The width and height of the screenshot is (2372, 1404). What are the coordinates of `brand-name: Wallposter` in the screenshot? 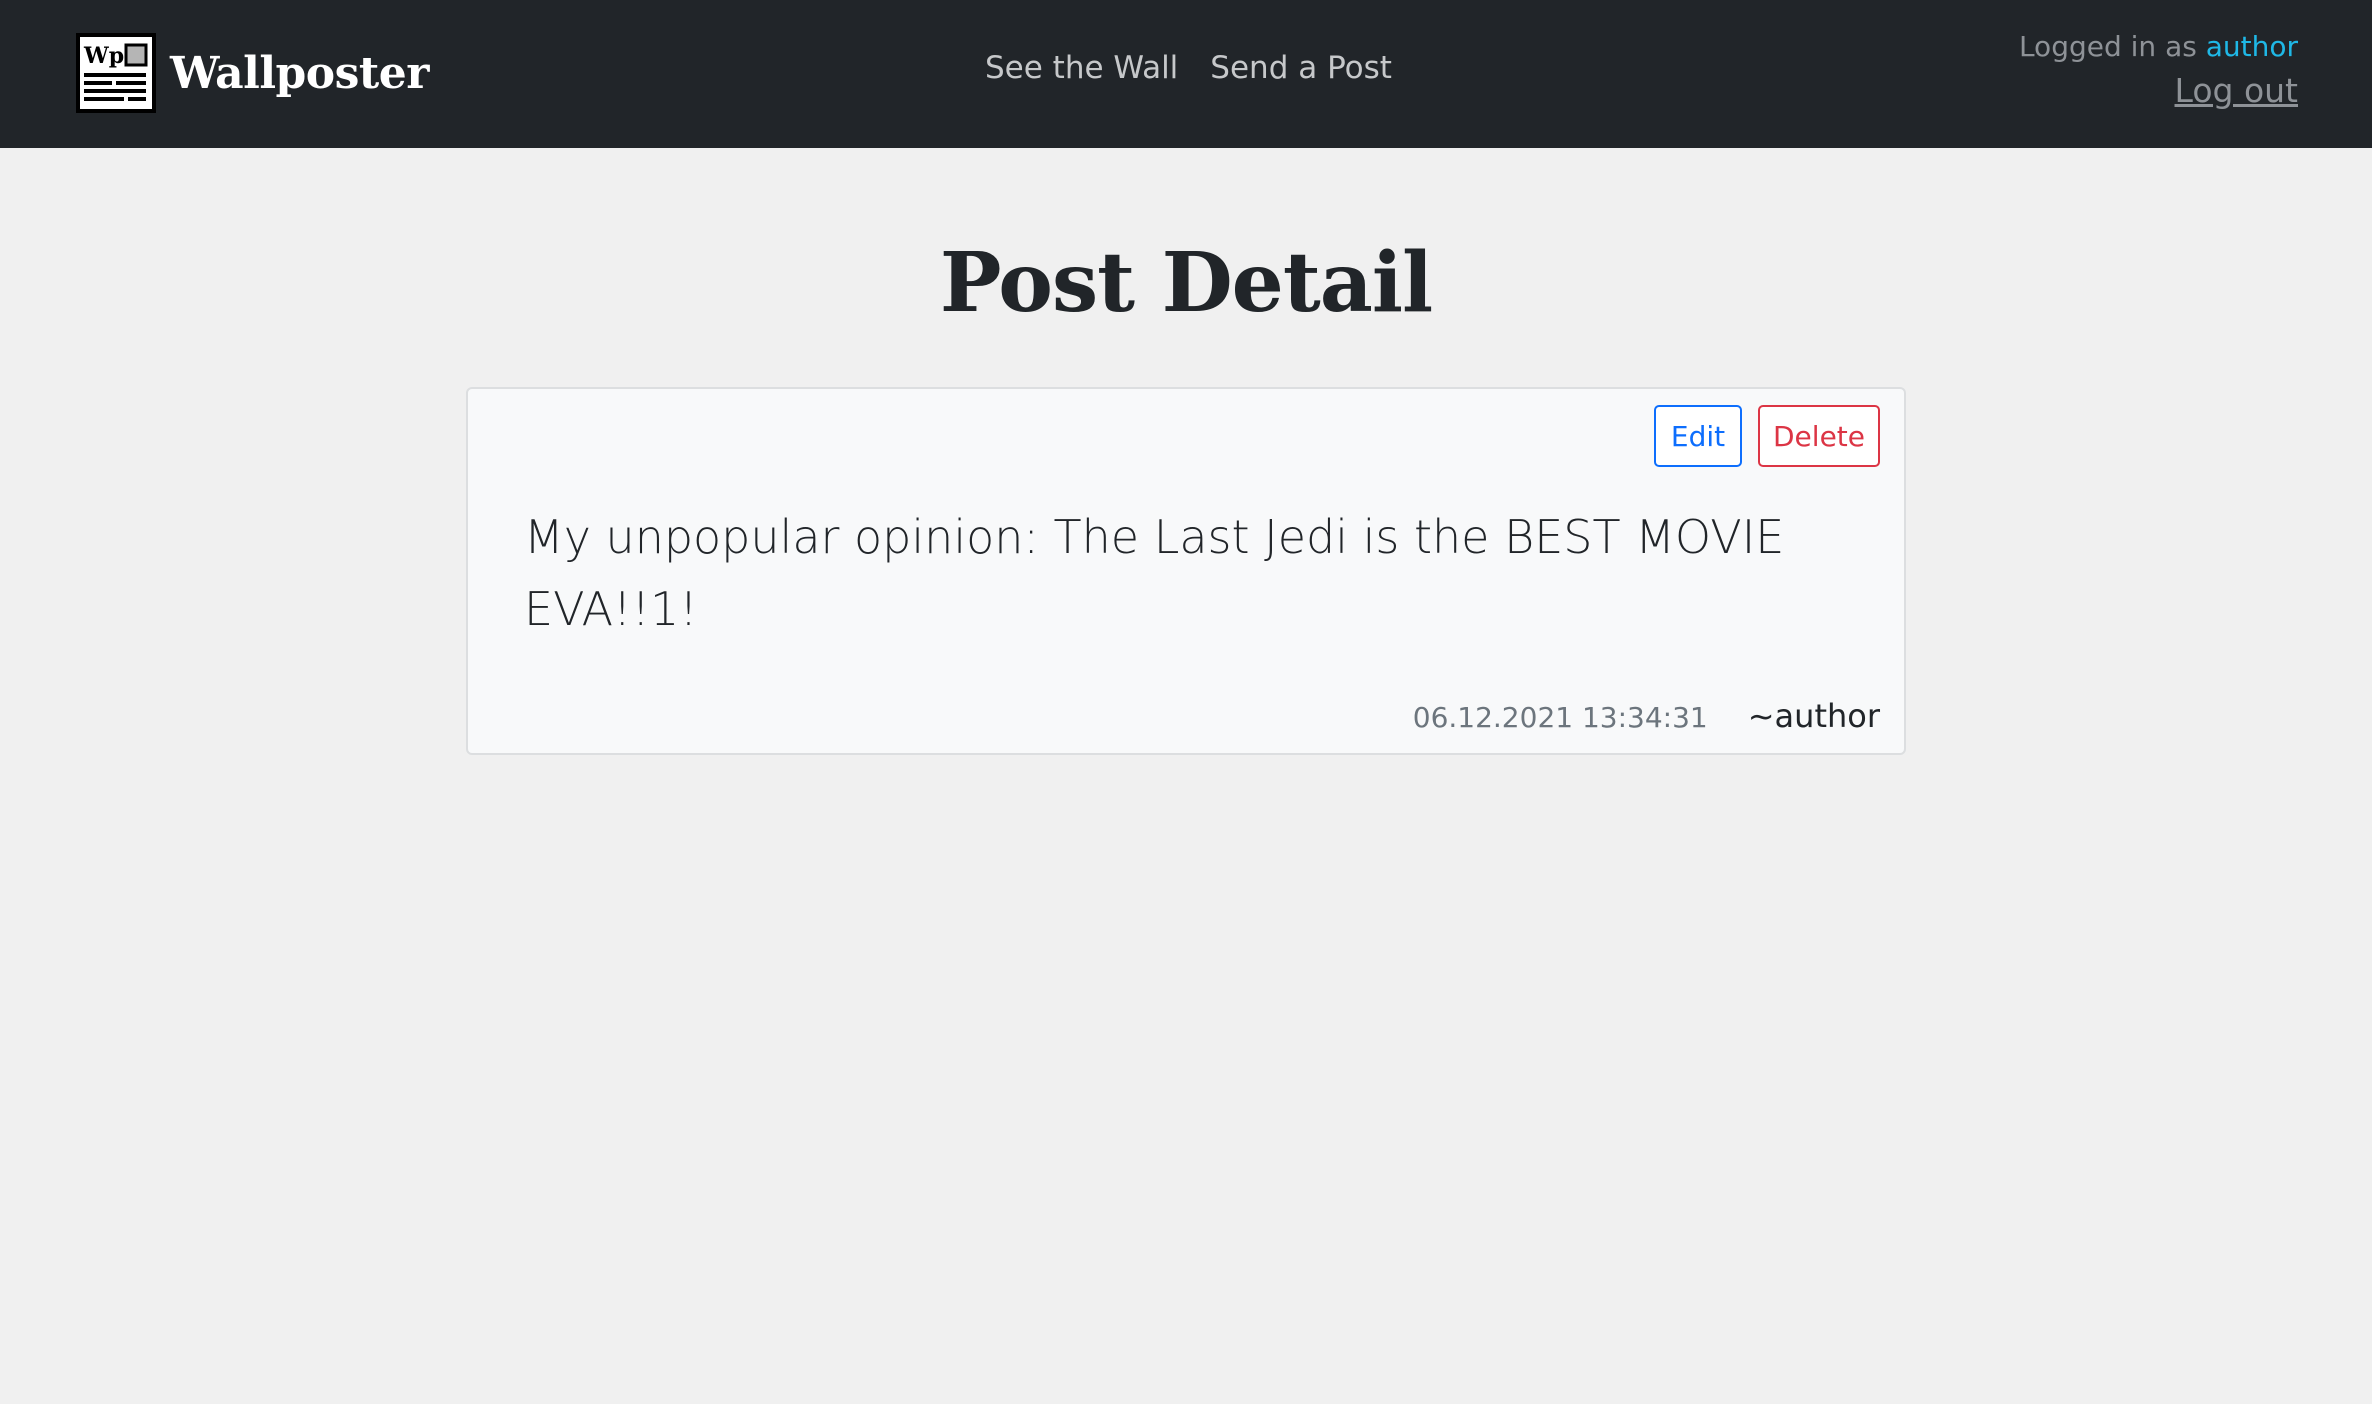 It's located at (299, 73).